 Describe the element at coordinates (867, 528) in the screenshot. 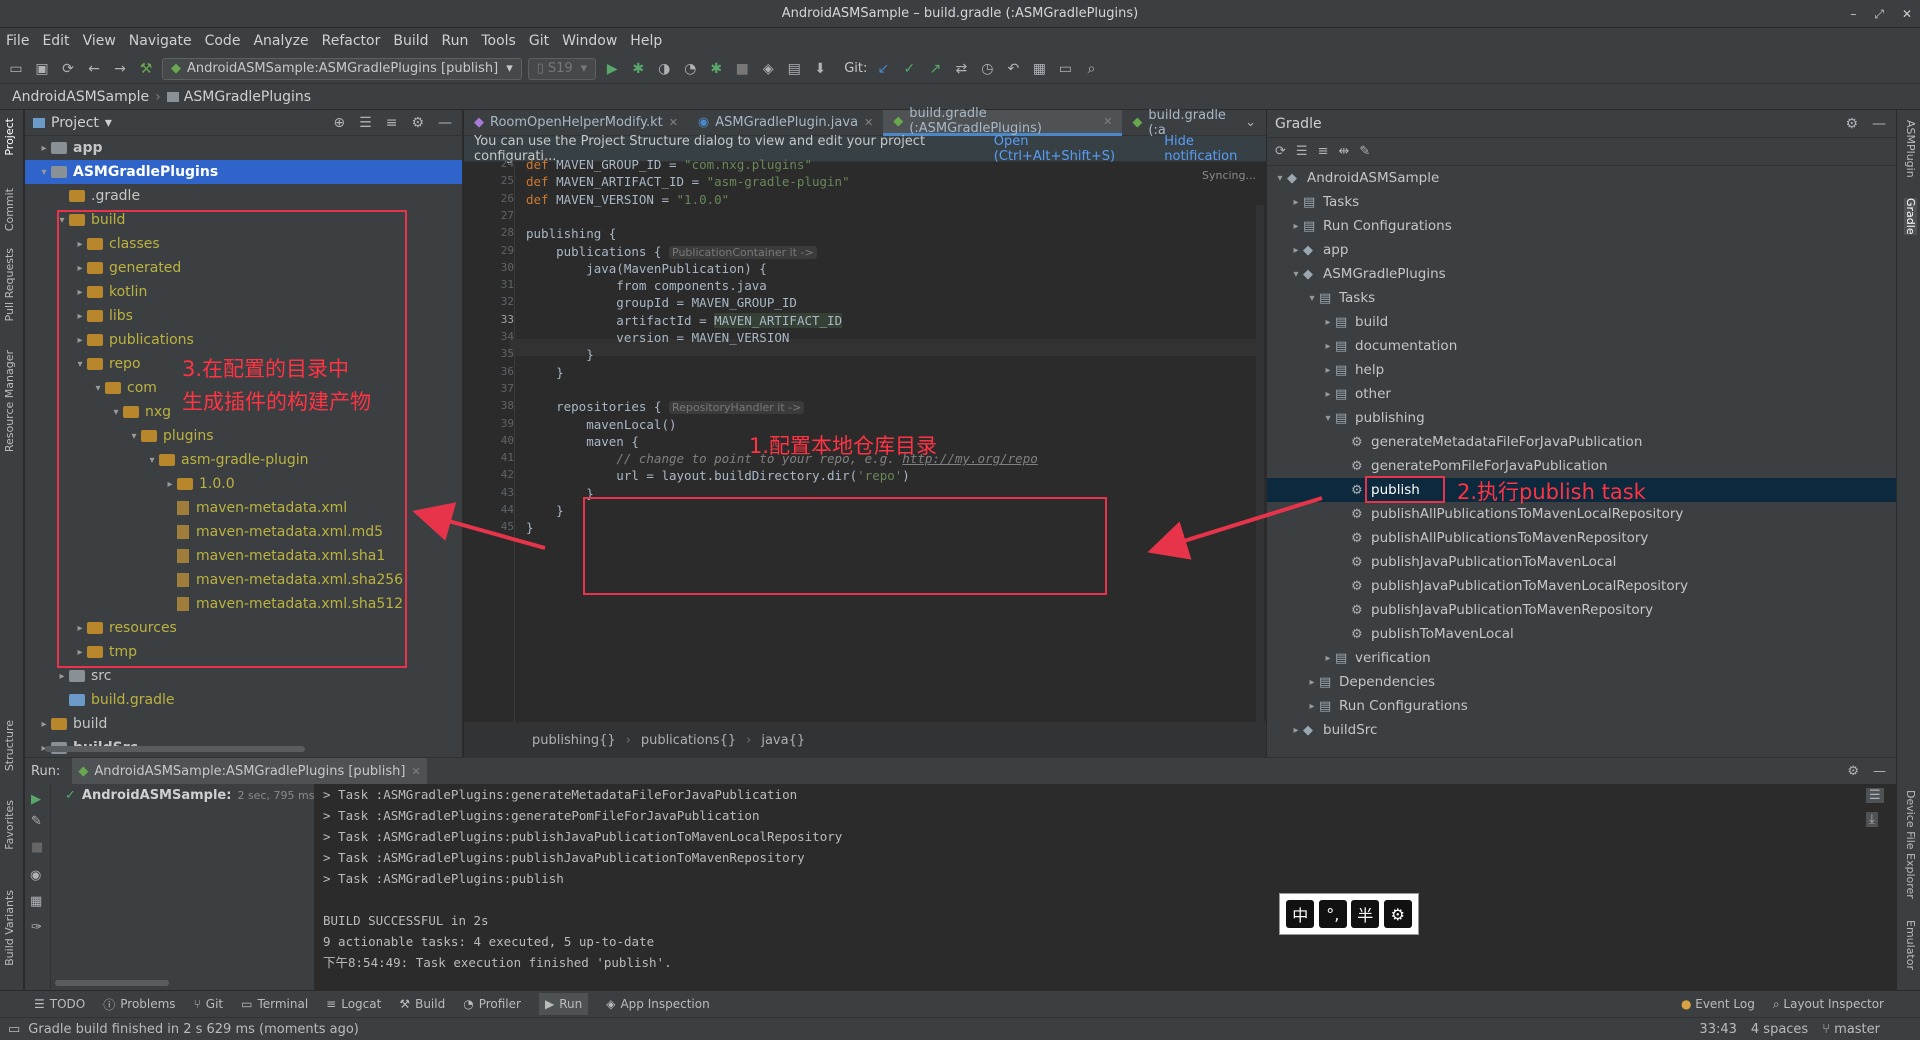

I see `annotation-arrows` at that location.